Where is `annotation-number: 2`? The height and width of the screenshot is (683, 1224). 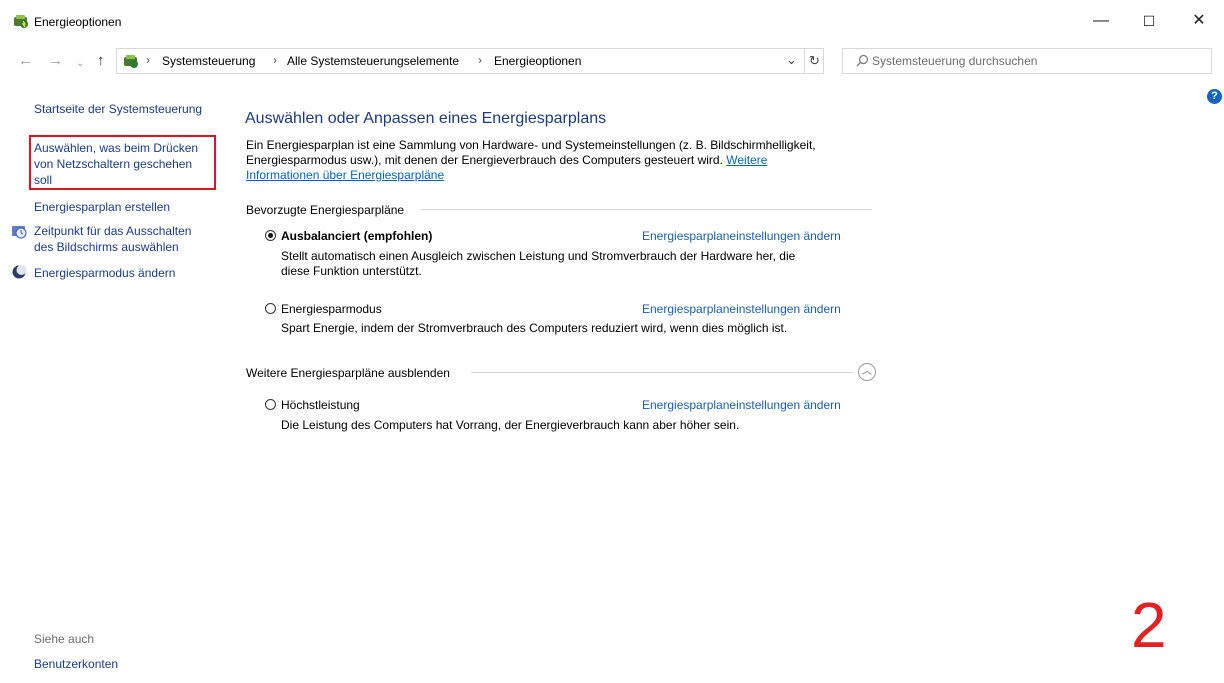 annotation-number: 2 is located at coordinates (1149, 625).